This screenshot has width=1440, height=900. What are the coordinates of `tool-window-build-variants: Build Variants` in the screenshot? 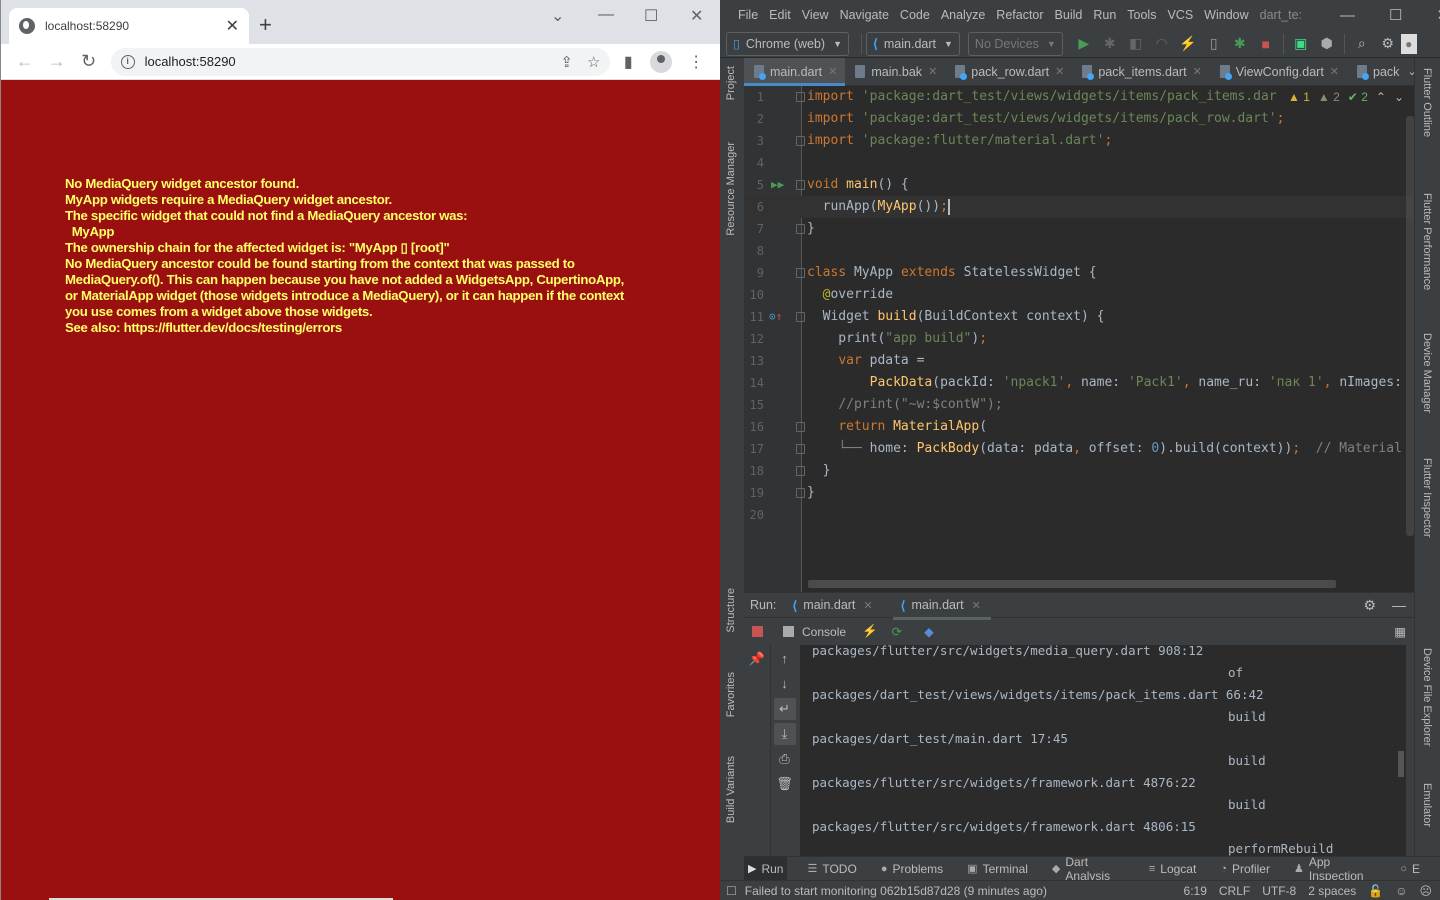 It's located at (731, 789).